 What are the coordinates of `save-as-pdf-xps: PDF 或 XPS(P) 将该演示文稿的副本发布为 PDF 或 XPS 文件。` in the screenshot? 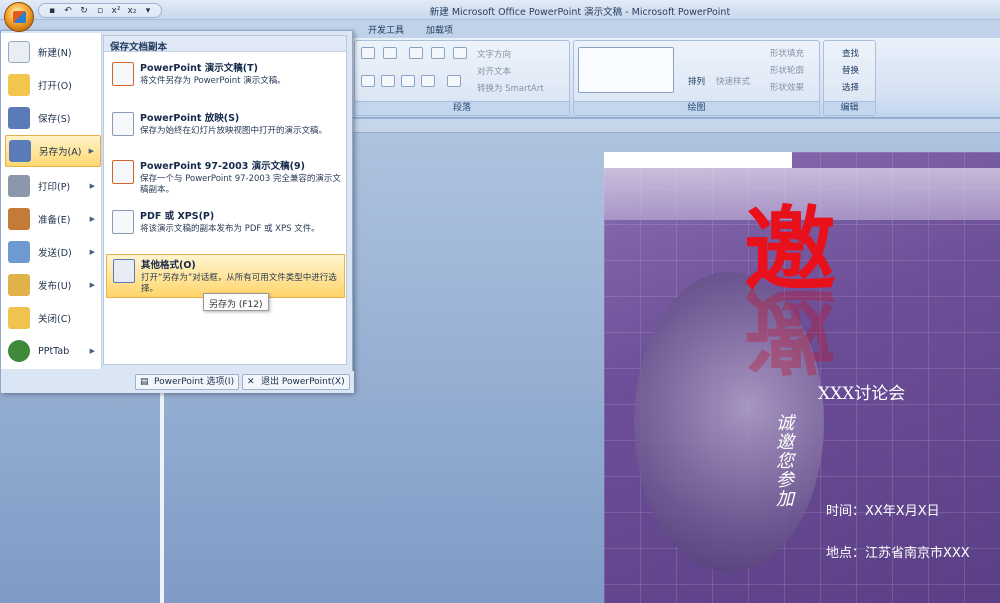 It's located at (225, 228).